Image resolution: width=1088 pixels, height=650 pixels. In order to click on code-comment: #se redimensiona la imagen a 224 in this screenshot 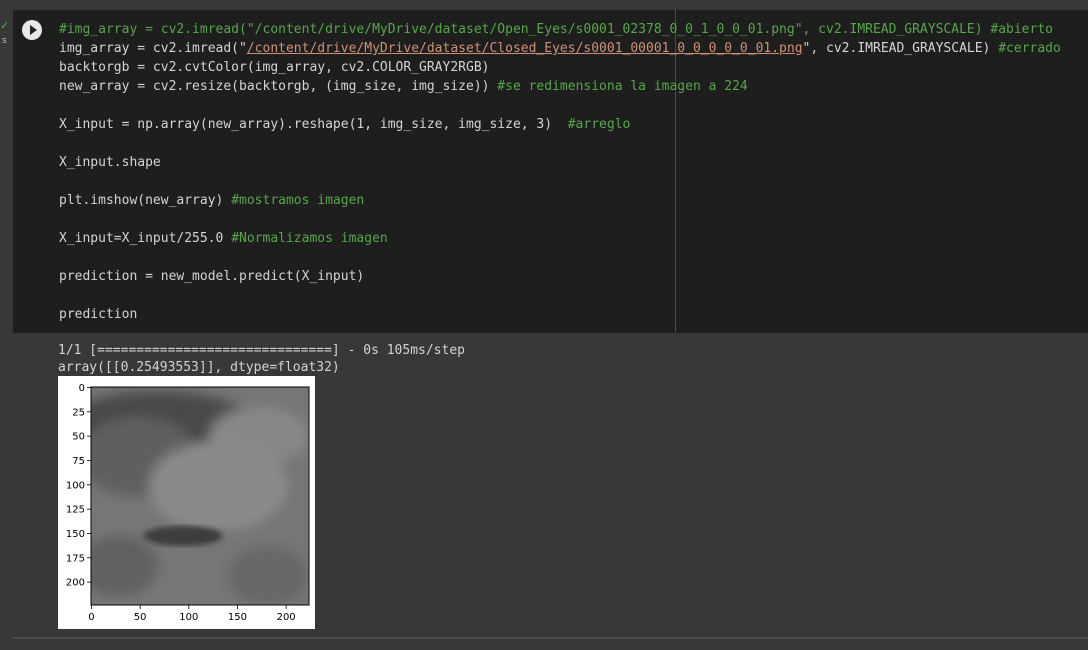, I will do `click(622, 86)`.